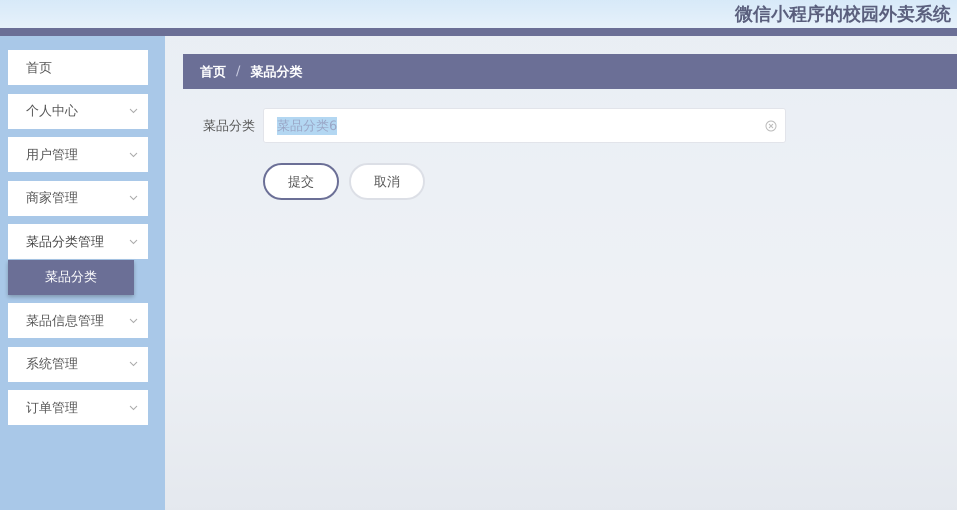 Image resolution: width=957 pixels, height=510 pixels. Describe the element at coordinates (78, 407) in the screenshot. I see `sidebar-menu-item: 订单管理` at that location.